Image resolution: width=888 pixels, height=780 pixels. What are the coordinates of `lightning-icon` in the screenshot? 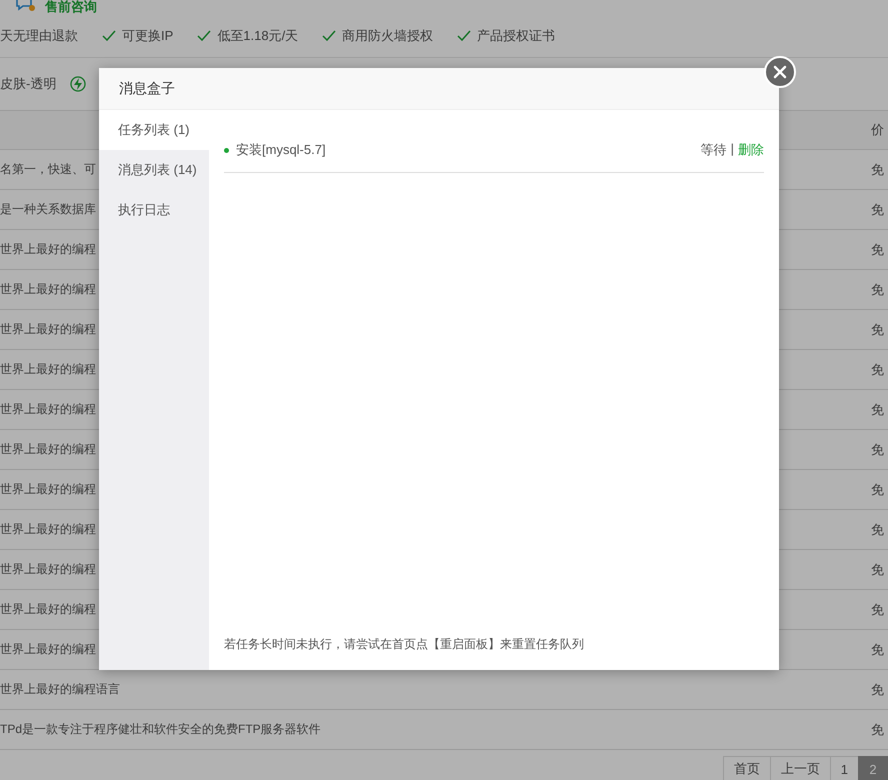 It's located at (78, 84).